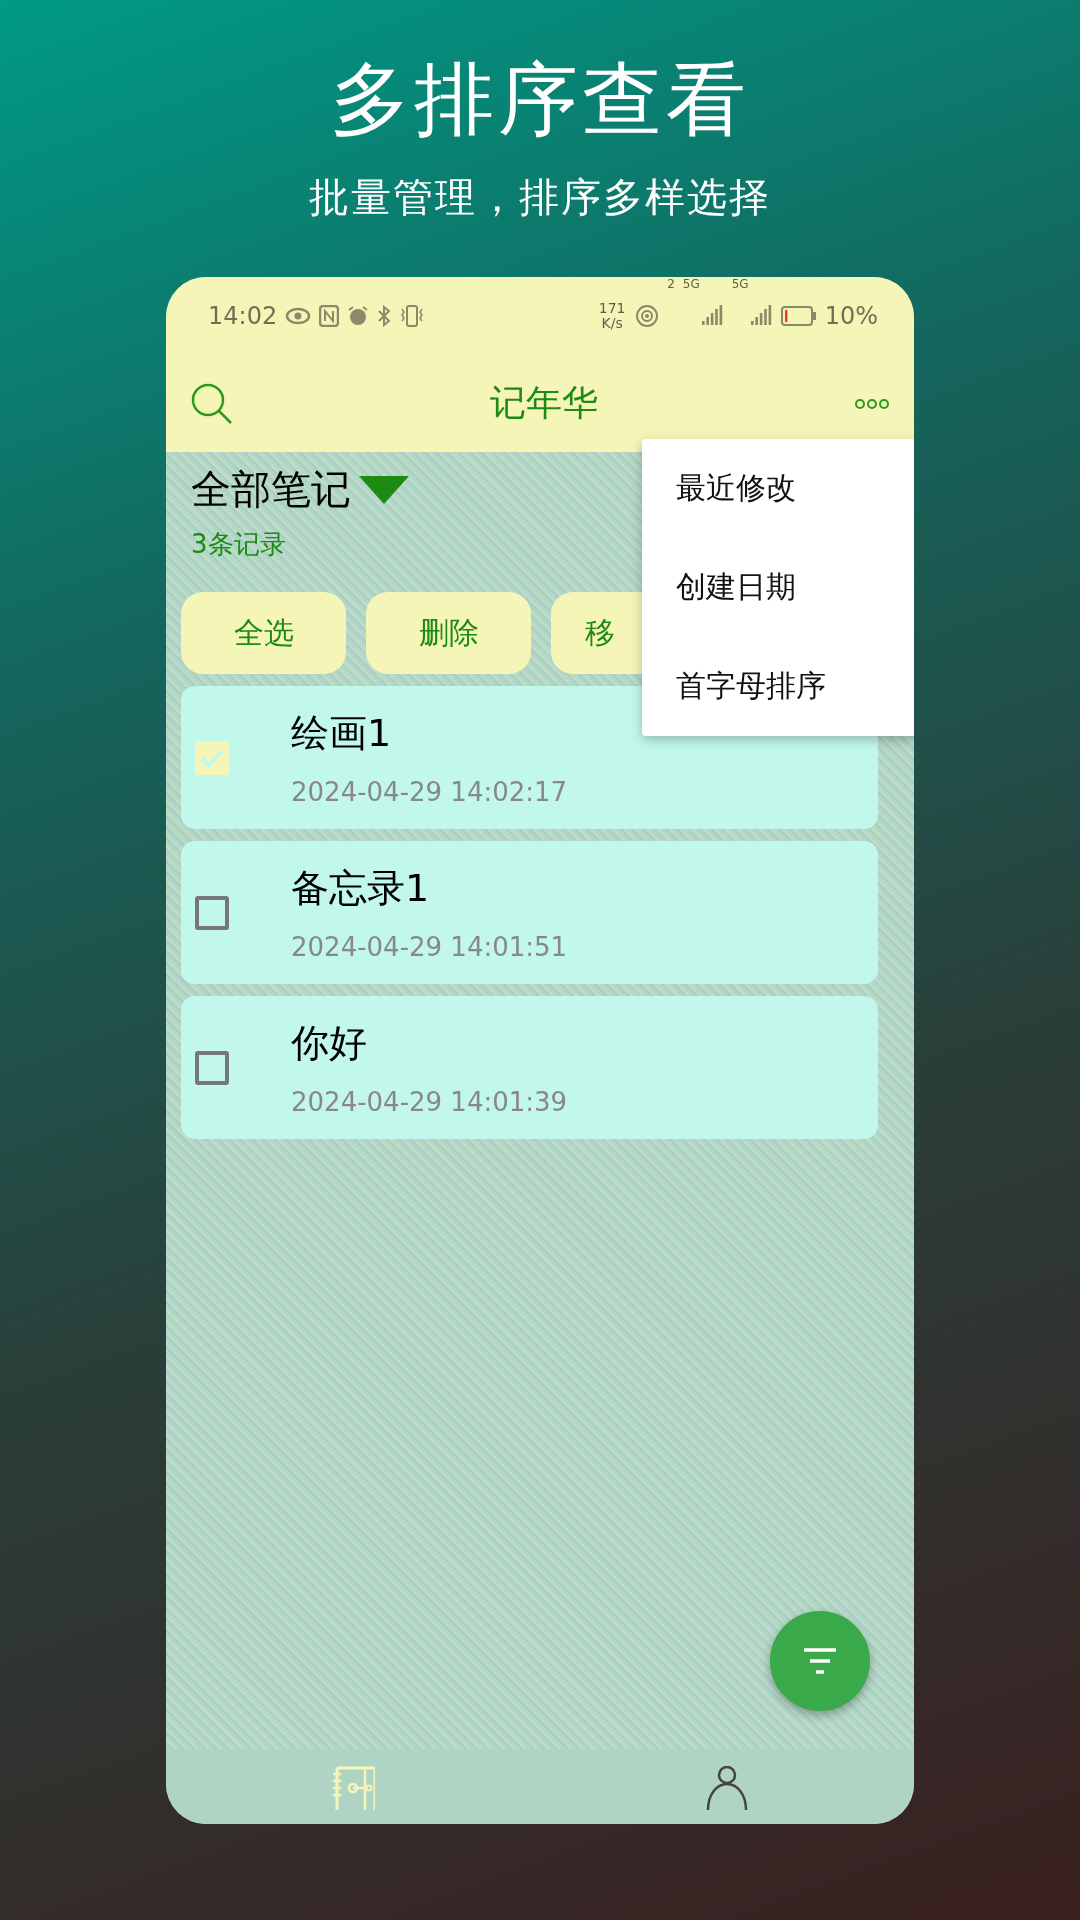  What do you see at coordinates (798, 316) in the screenshot?
I see `battery-icon` at bounding box center [798, 316].